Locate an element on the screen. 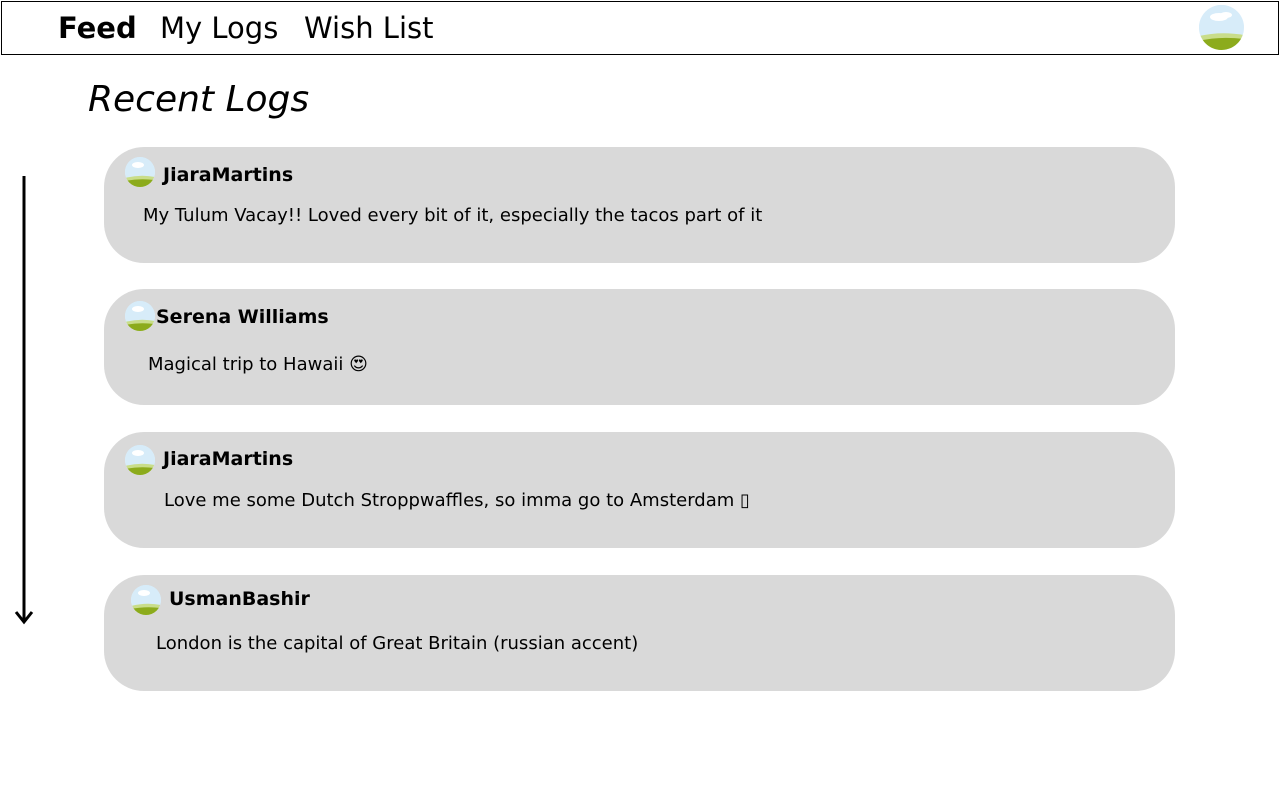 The height and width of the screenshot is (800, 1280). down-arrow-icon is located at coordinates (24, 402).